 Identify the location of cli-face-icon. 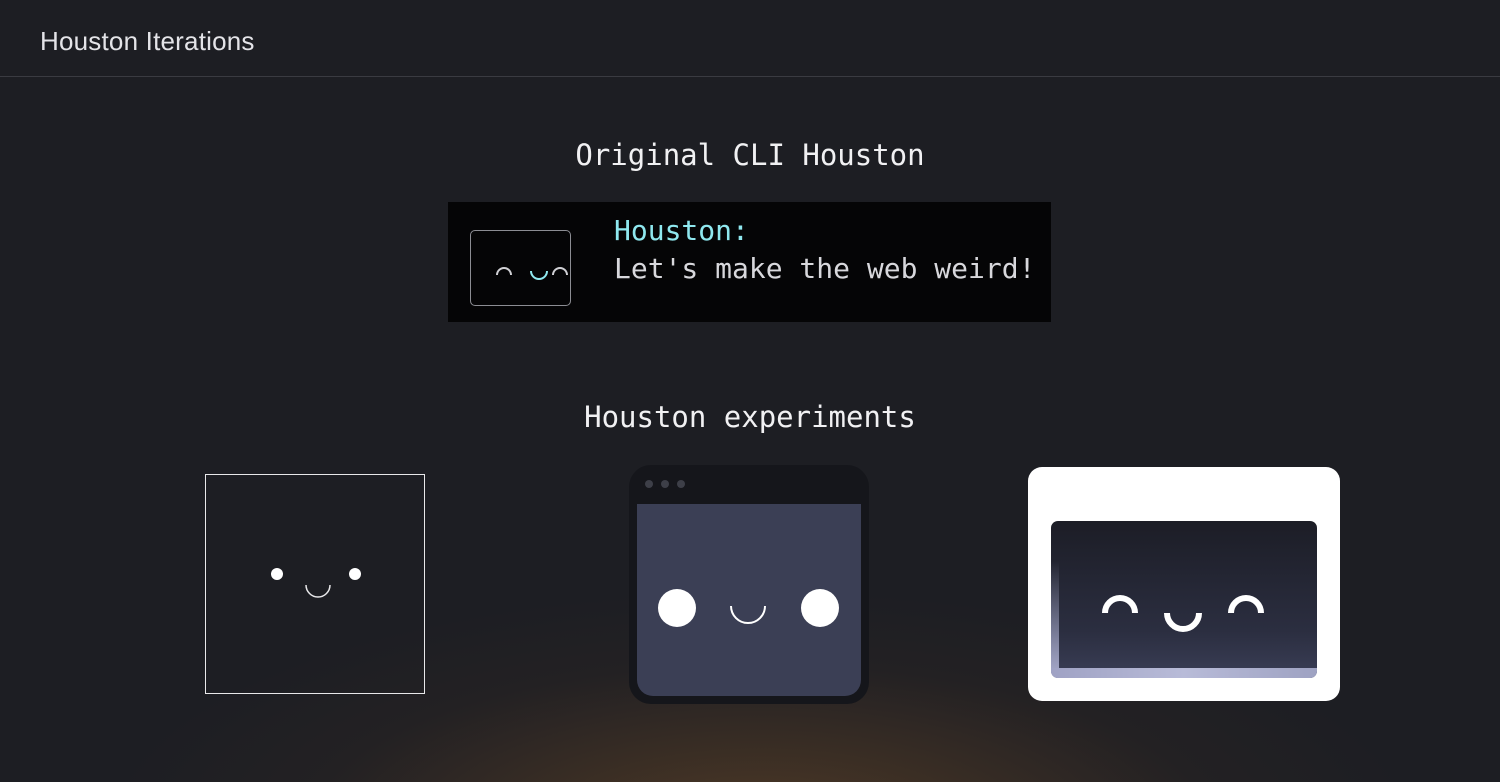
(532, 273).